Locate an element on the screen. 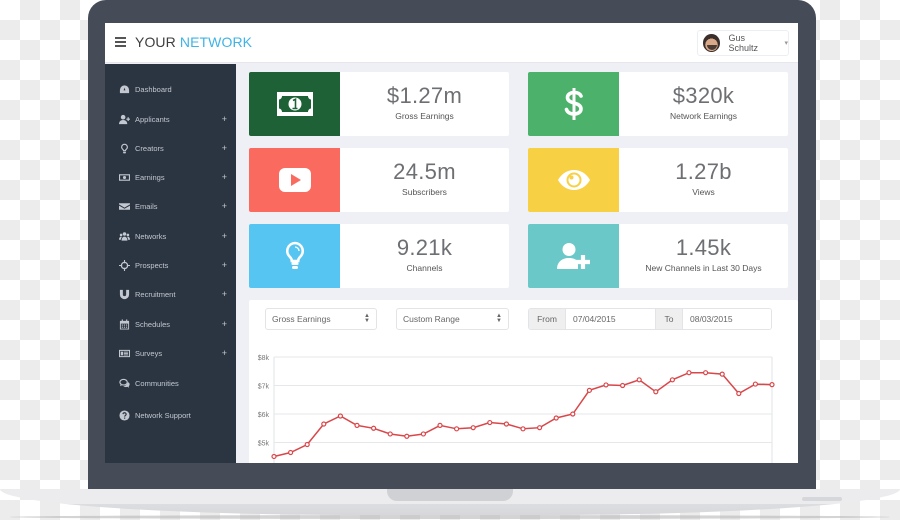 This screenshot has width=900, height=520. to-date-input: 08/03/2015 is located at coordinates (727, 319).